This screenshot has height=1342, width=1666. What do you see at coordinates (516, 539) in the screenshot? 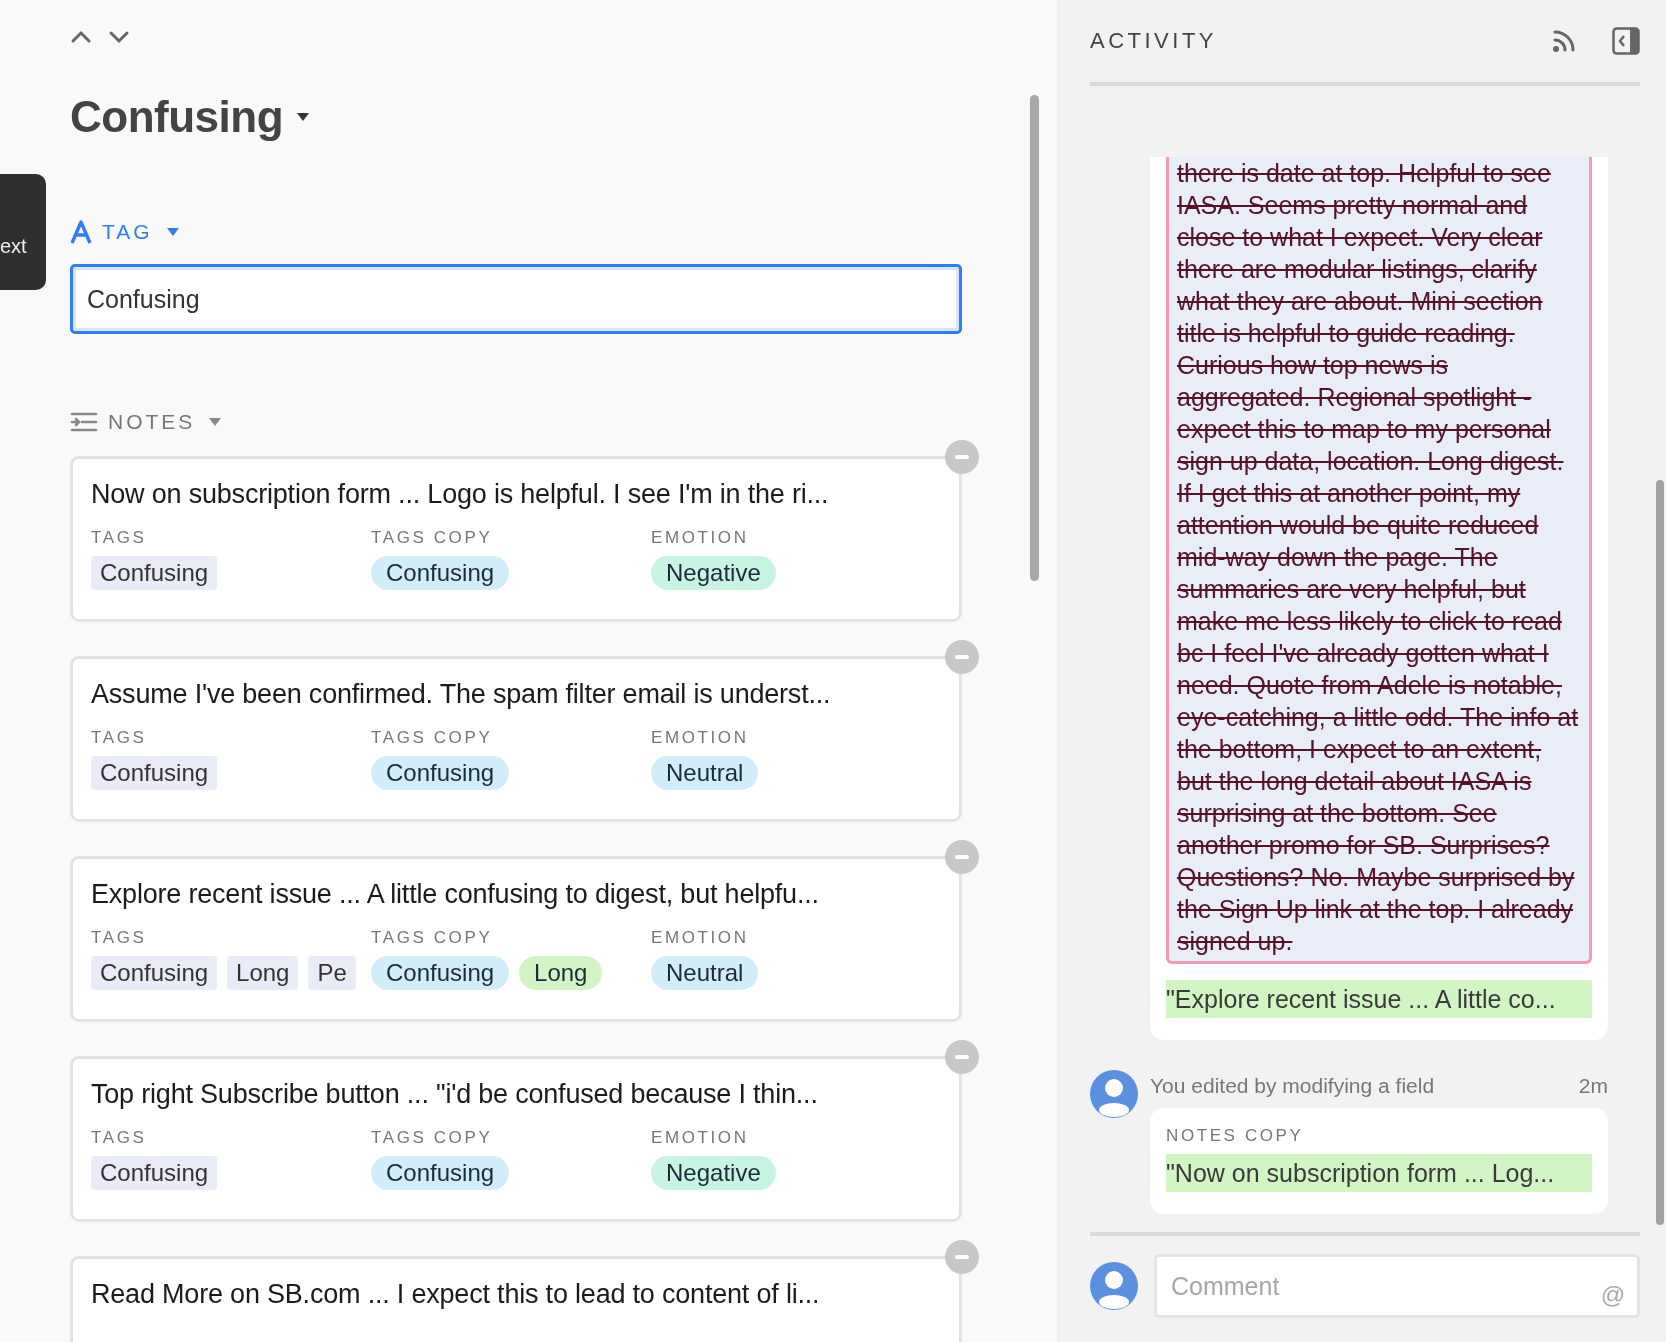
I see `note-card: Now on subscription form ... Logo is helpful. I see I'm in the ri... TAGS Confusing TAGS COPY Confusing EMOTION Negative` at bounding box center [516, 539].